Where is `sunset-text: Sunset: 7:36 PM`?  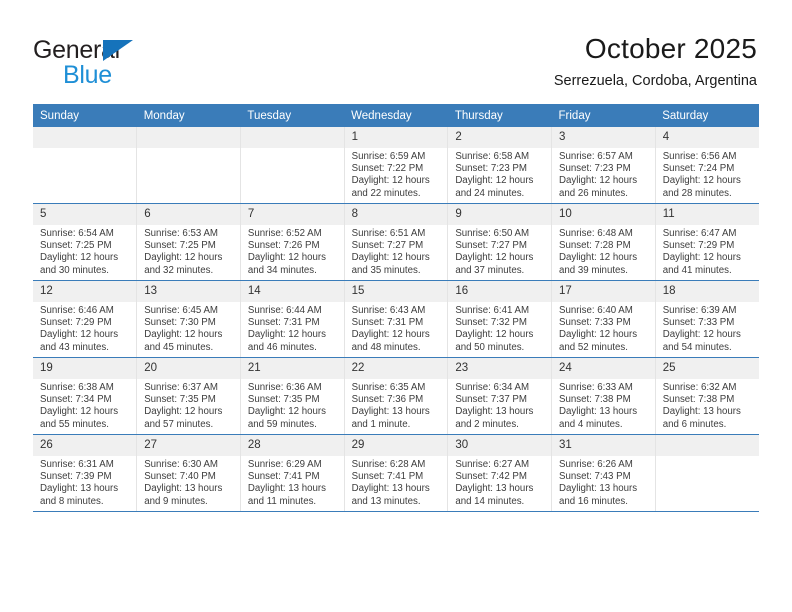
sunset-text: Sunset: 7:36 PM is located at coordinates (387, 400).